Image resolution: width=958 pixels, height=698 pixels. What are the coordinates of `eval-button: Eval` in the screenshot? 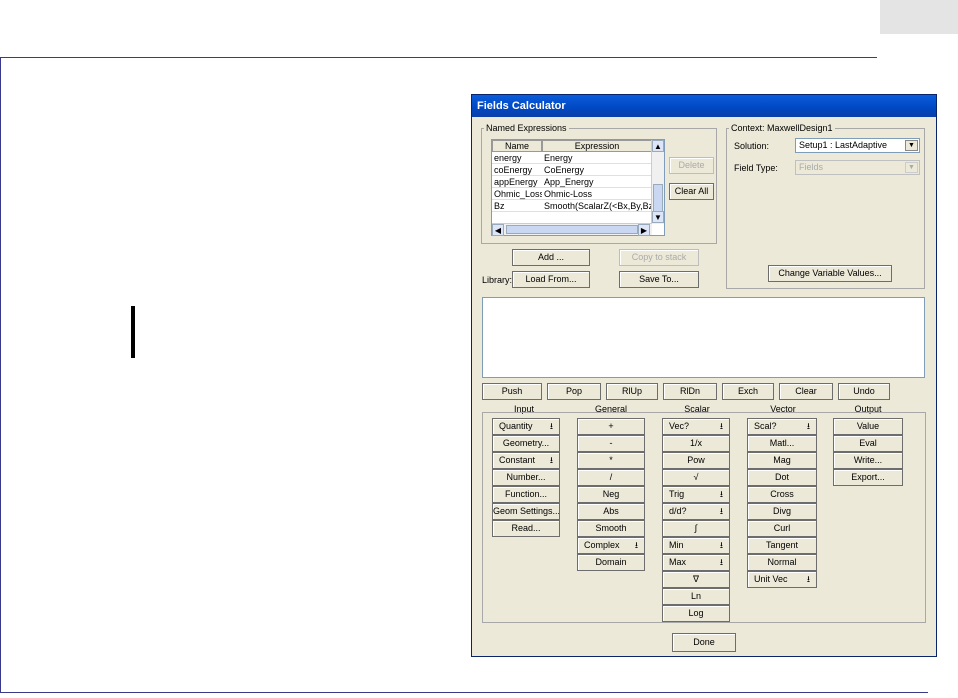 It's located at (868, 443).